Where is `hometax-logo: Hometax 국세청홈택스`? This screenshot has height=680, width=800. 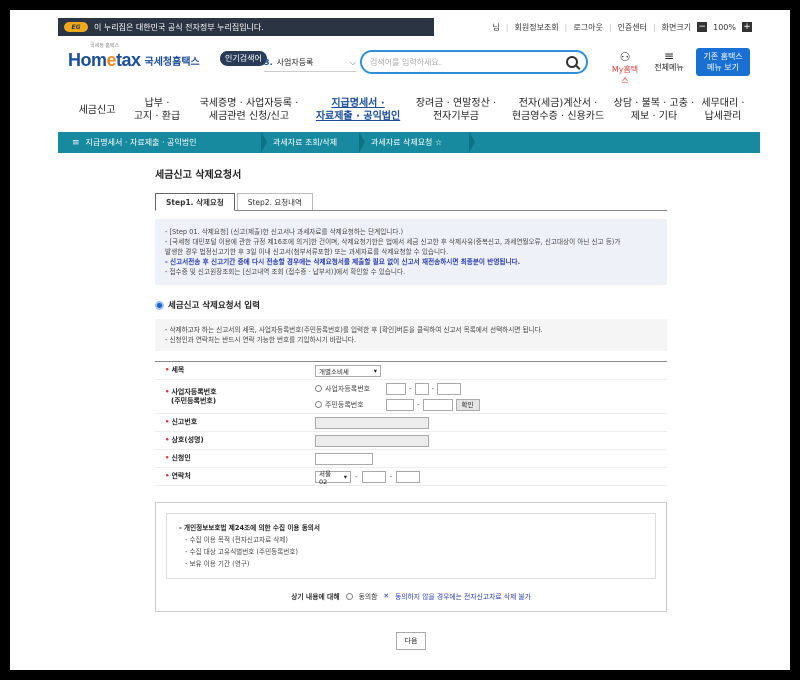
hometax-logo: Hometax 국세청홈택스 is located at coordinates (134, 60).